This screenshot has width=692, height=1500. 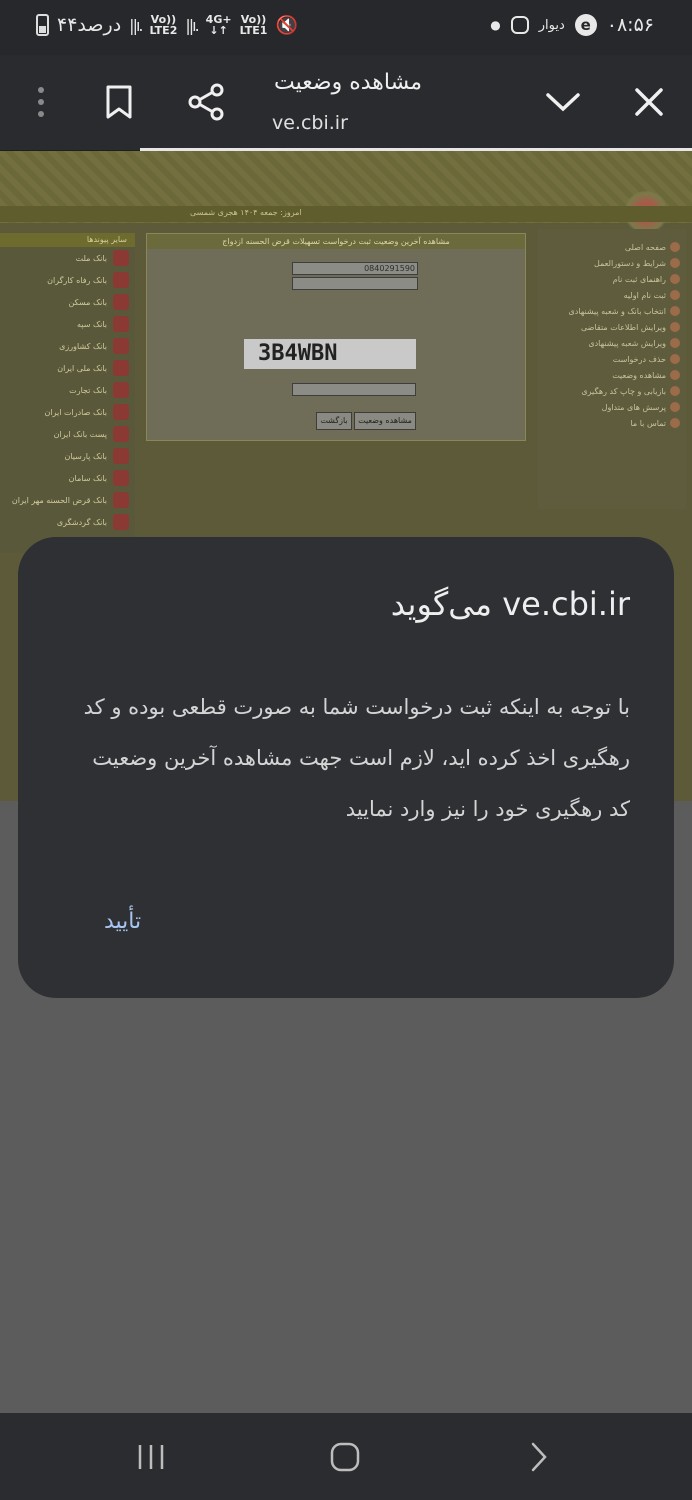 What do you see at coordinates (355, 268) in the screenshot?
I see `request-code-input: 0840291590` at bounding box center [355, 268].